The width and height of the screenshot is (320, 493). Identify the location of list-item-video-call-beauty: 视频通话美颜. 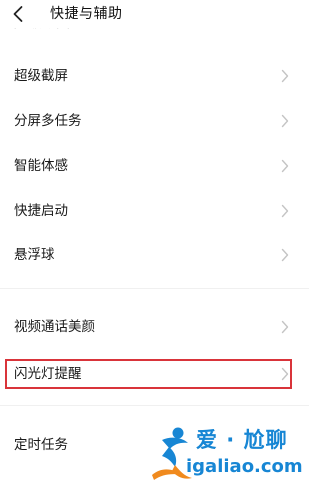
(154, 327).